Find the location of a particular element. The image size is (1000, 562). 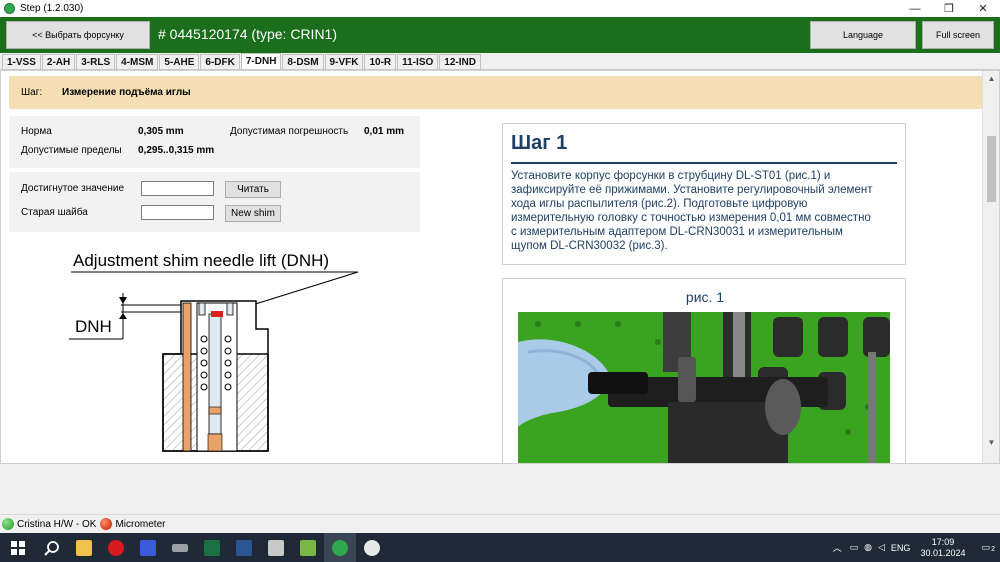

tab-11-iso: 11-ISO is located at coordinates (418, 61).